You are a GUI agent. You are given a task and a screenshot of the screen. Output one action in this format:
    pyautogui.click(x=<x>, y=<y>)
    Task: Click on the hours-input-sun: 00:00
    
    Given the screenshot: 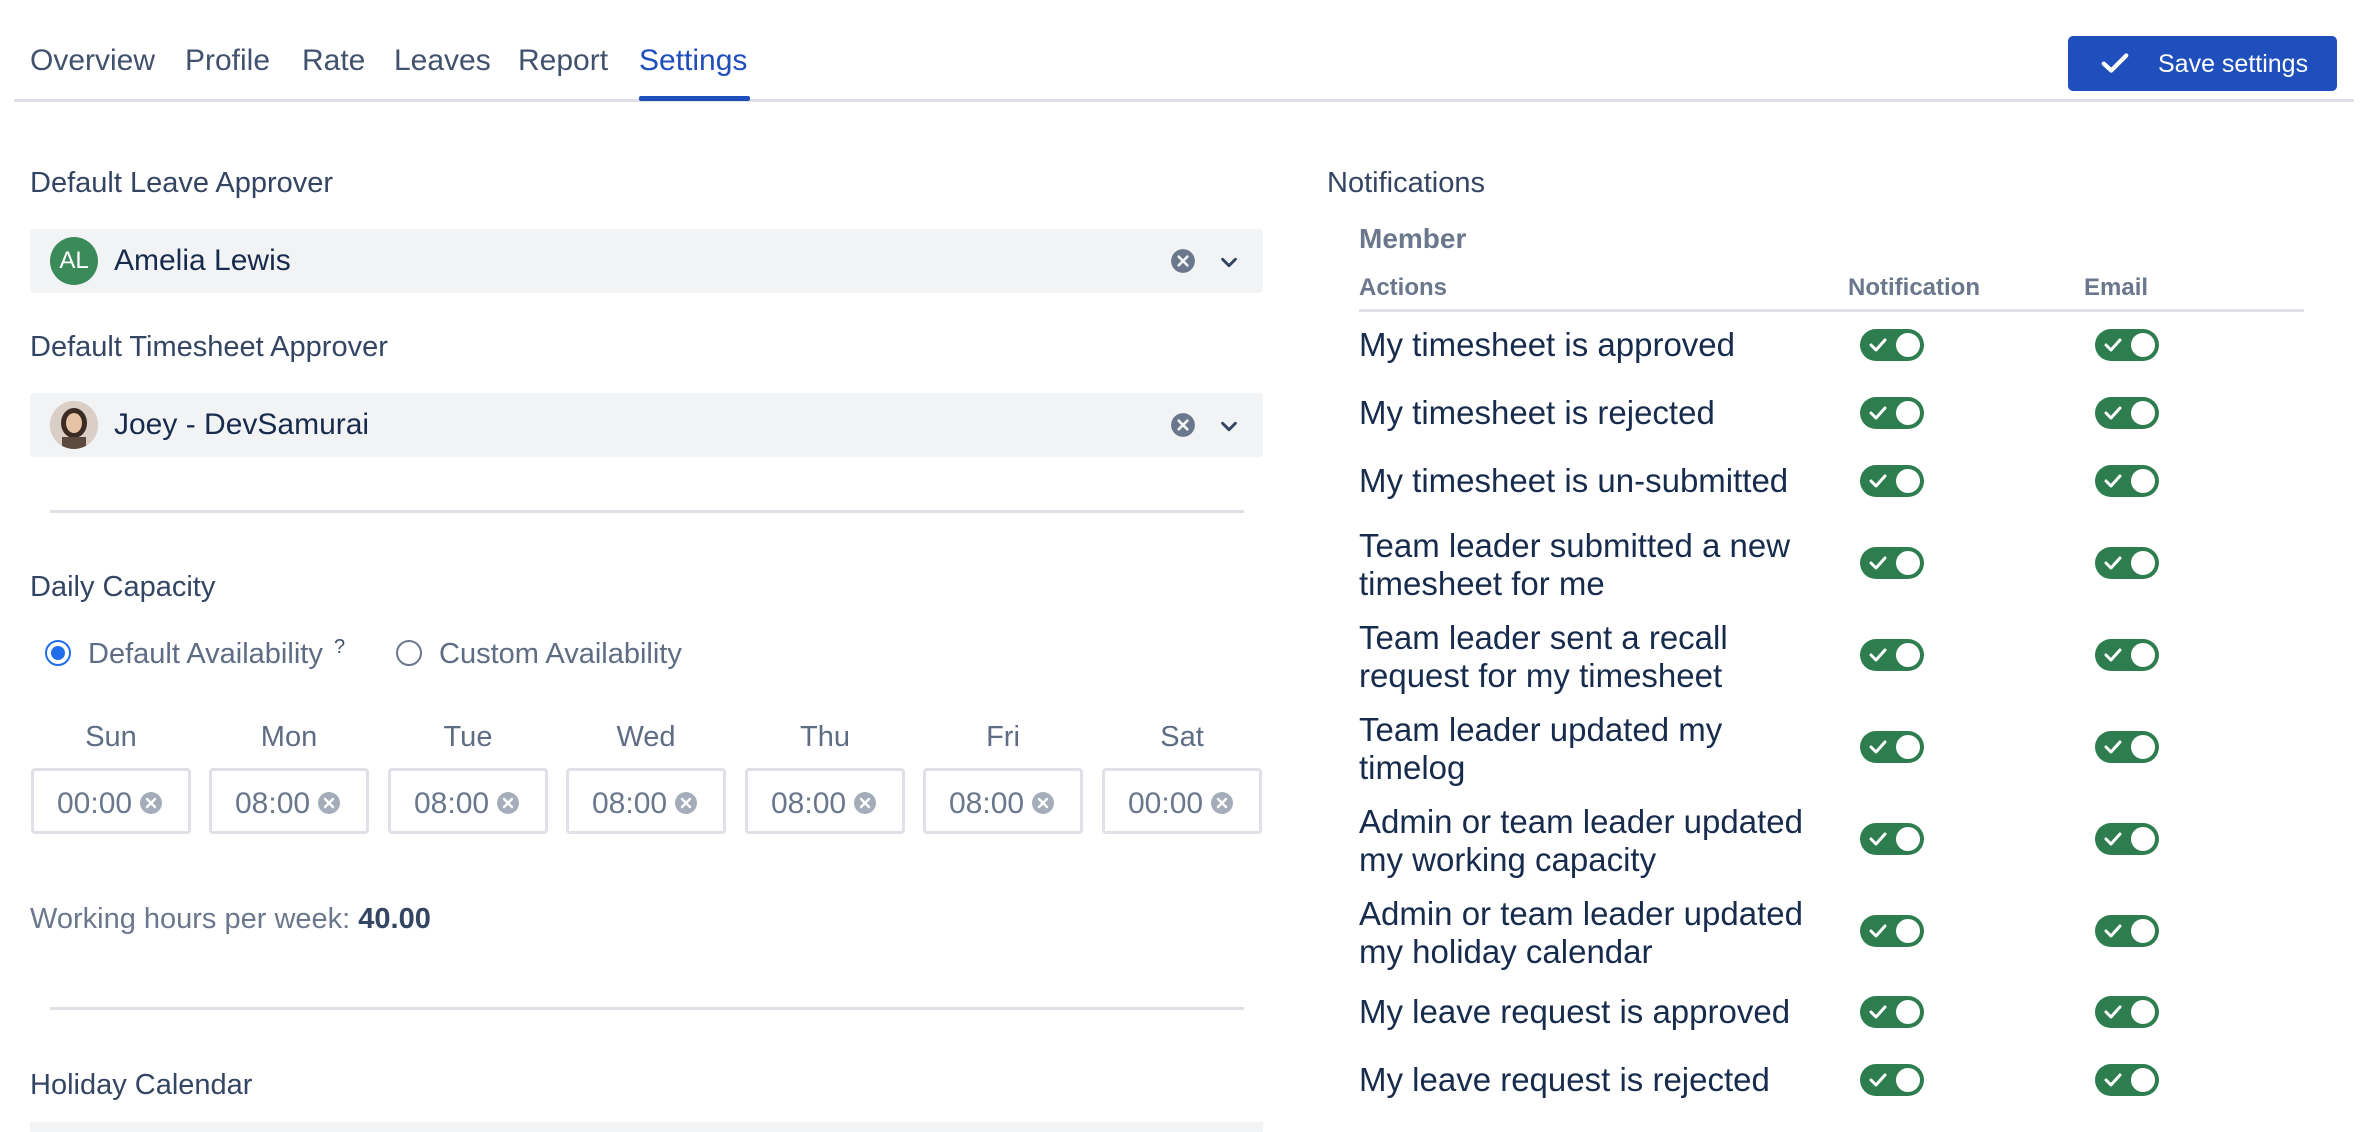 What is the action you would take?
    pyautogui.click(x=111, y=801)
    